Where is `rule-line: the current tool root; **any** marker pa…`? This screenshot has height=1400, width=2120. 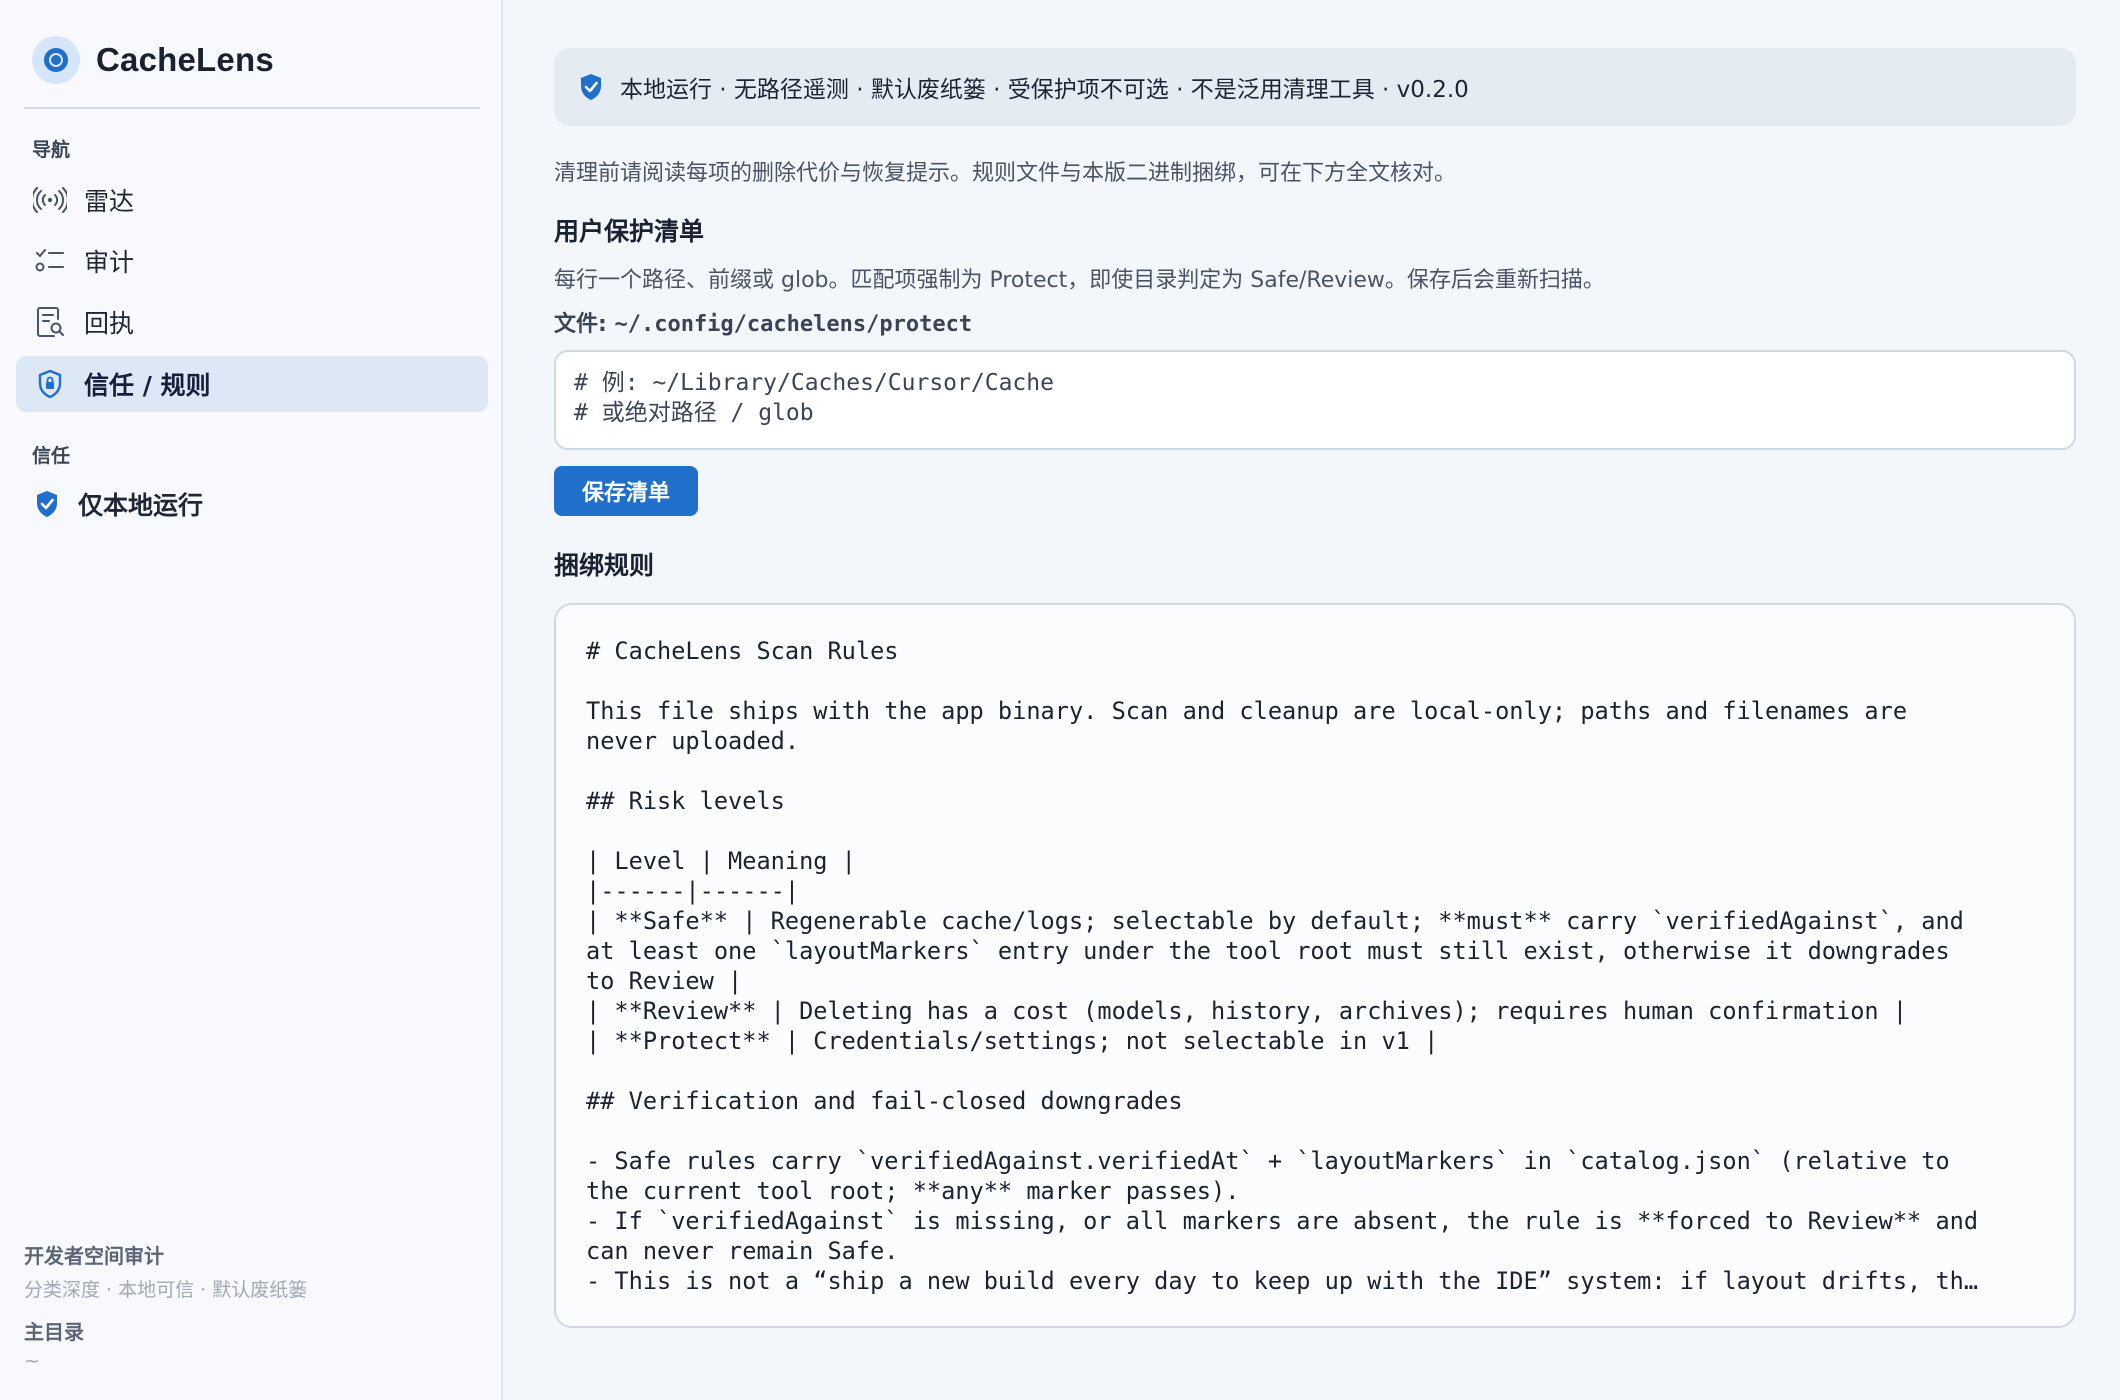
rule-line: the current tool root; **any** marker pa… is located at coordinates (913, 1191).